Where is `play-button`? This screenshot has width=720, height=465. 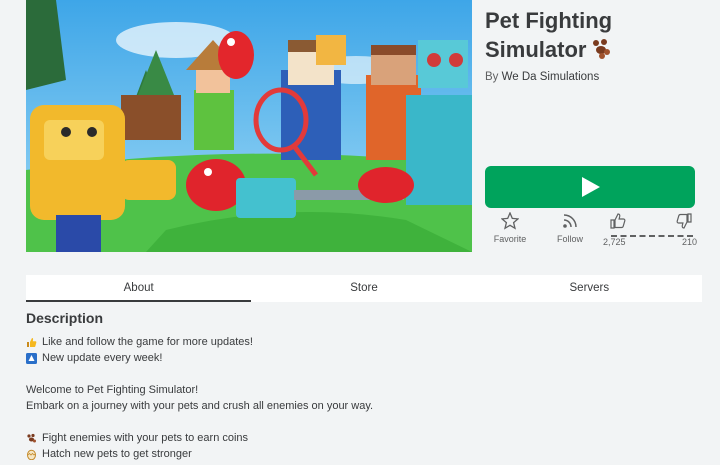
play-button is located at coordinates (590, 187).